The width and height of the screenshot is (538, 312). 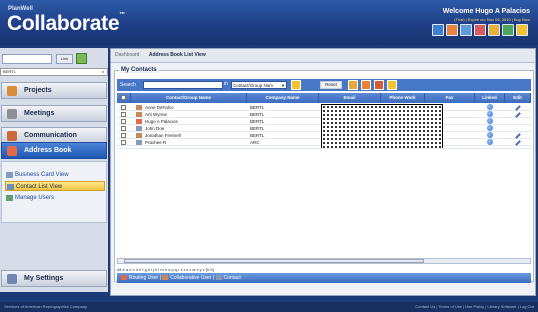 What do you see at coordinates (486, 11) in the screenshot?
I see `welcome-text: Welcome Hugo A Palacios` at bounding box center [486, 11].